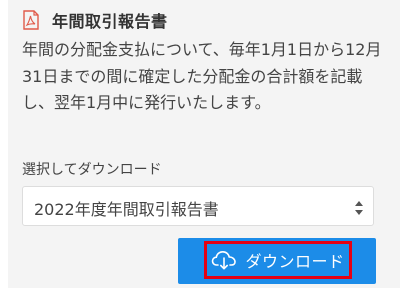  I want to click on section-header: 年間取引報告書, so click(95, 20).